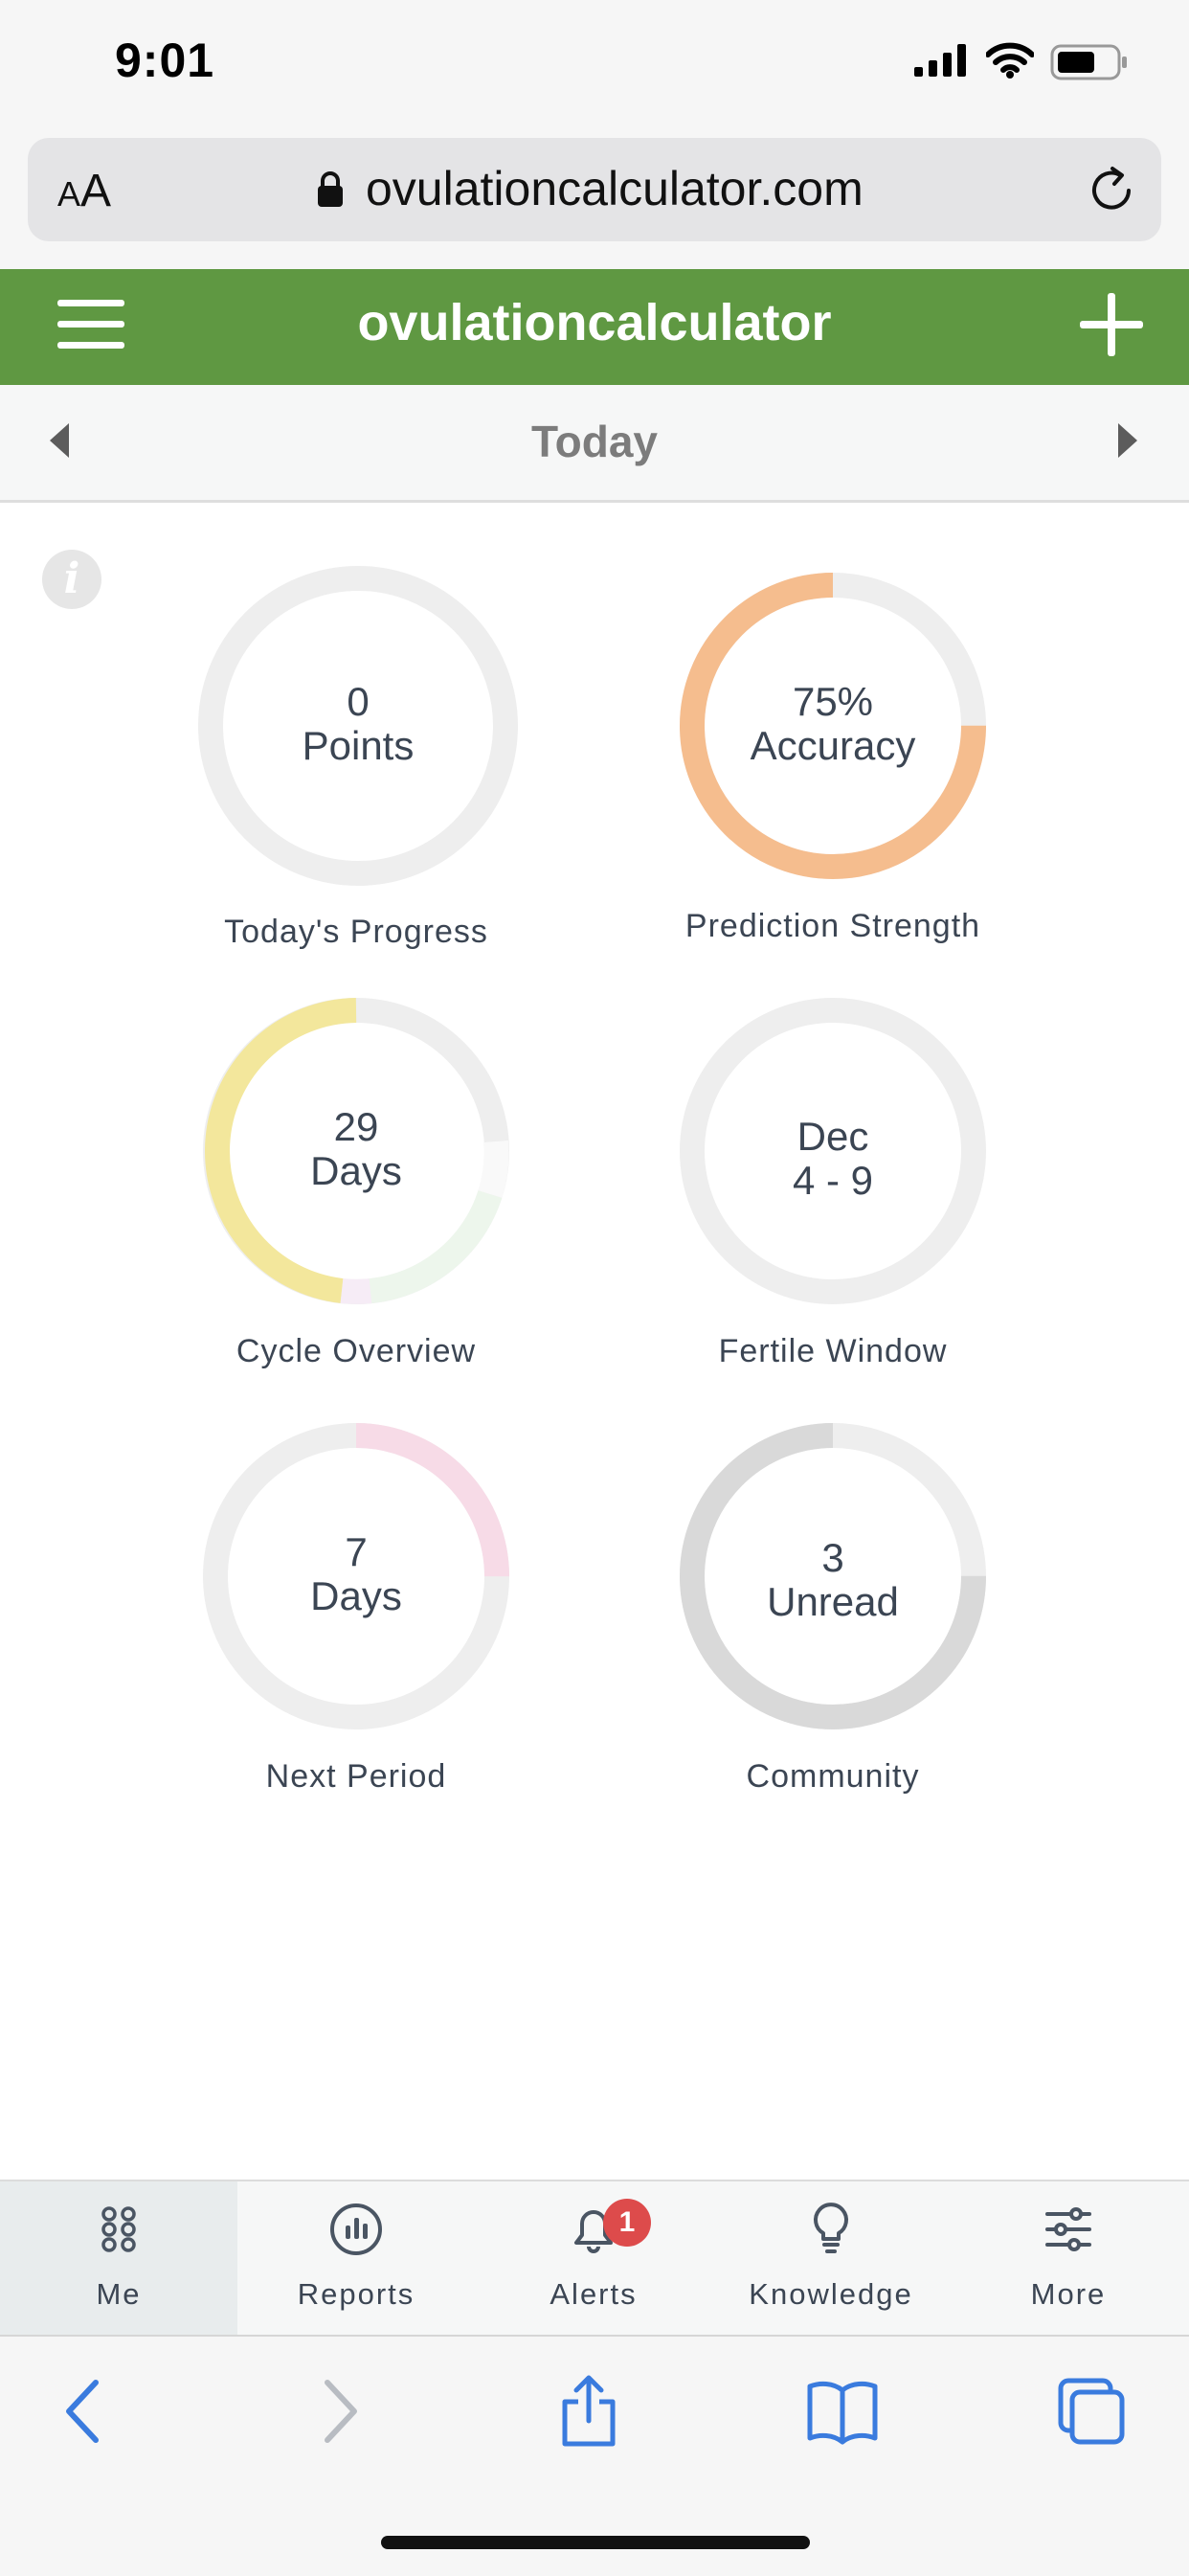 The height and width of the screenshot is (2576, 1189). Describe the element at coordinates (831, 2228) in the screenshot. I see `lightbulb-icon` at that location.